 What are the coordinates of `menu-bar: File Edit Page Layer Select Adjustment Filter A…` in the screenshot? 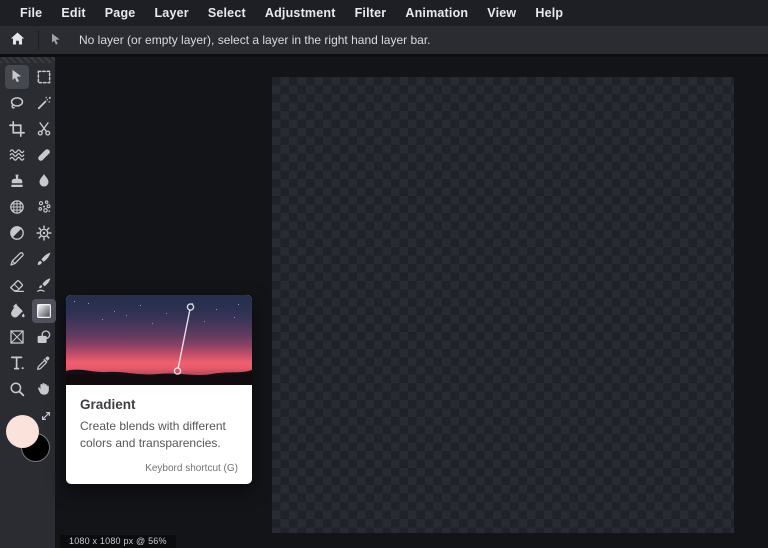 It's located at (384, 13).